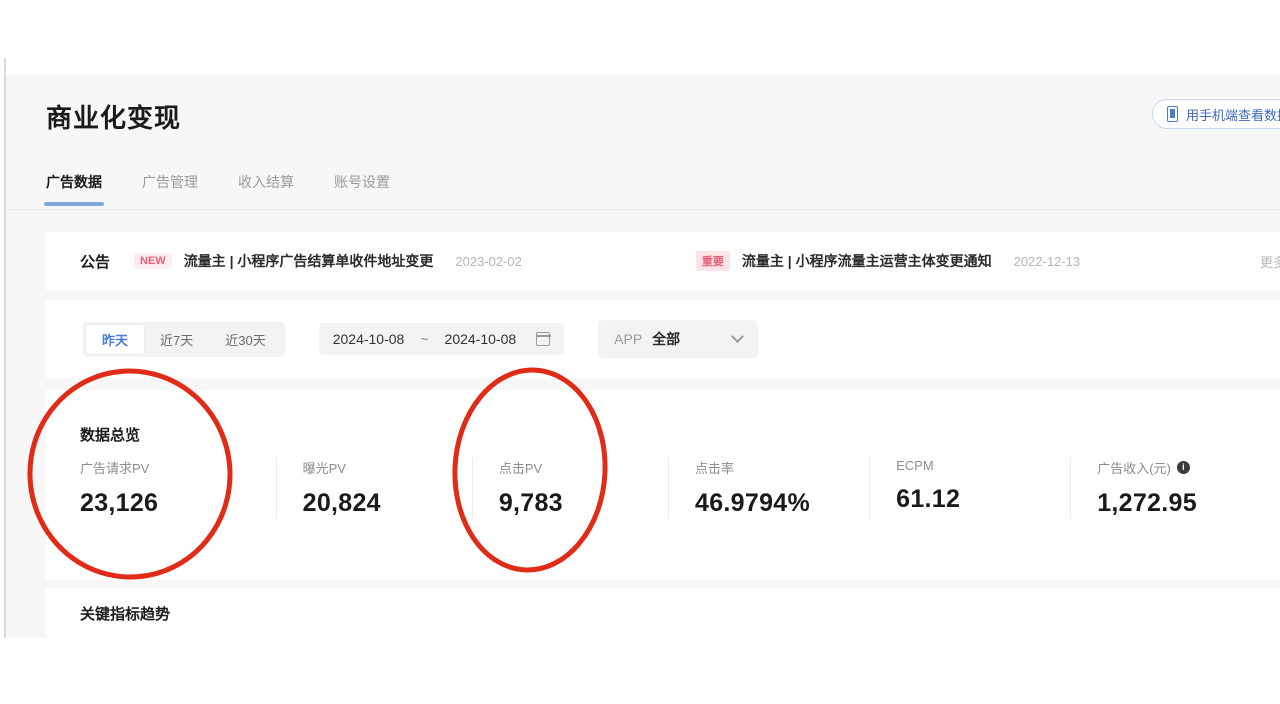 The width and height of the screenshot is (1280, 704). Describe the element at coordinates (1175, 488) in the screenshot. I see `metric-ad-revenue: 广告收入(元) i 1,272.95` at that location.